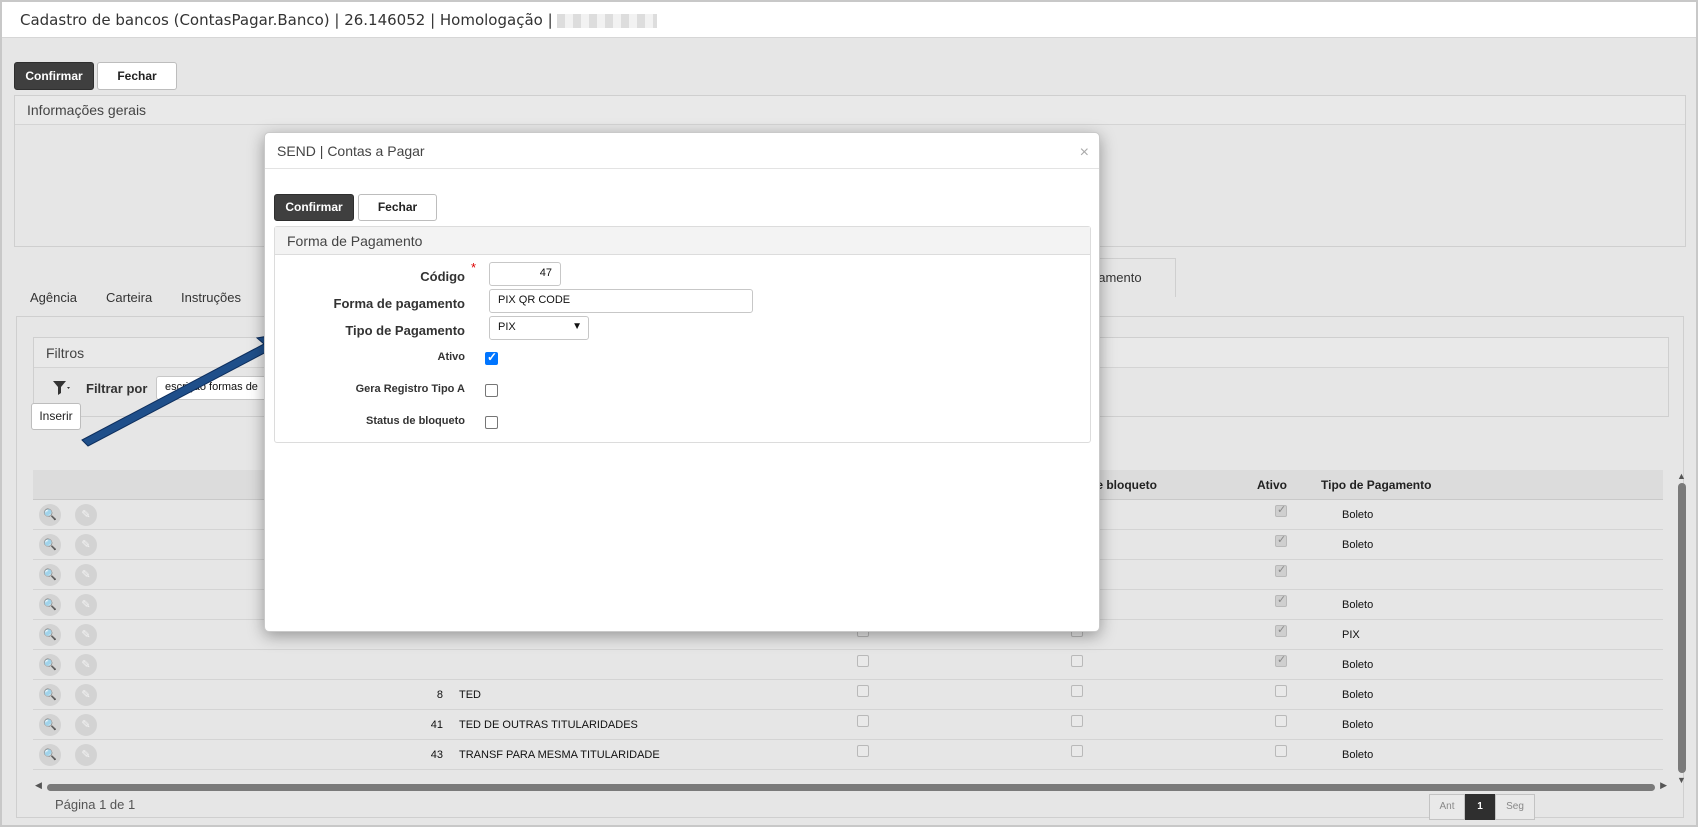 The image size is (1698, 827). Describe the element at coordinates (577, 326) in the screenshot. I see `chevron-down-icon: ▼` at that location.